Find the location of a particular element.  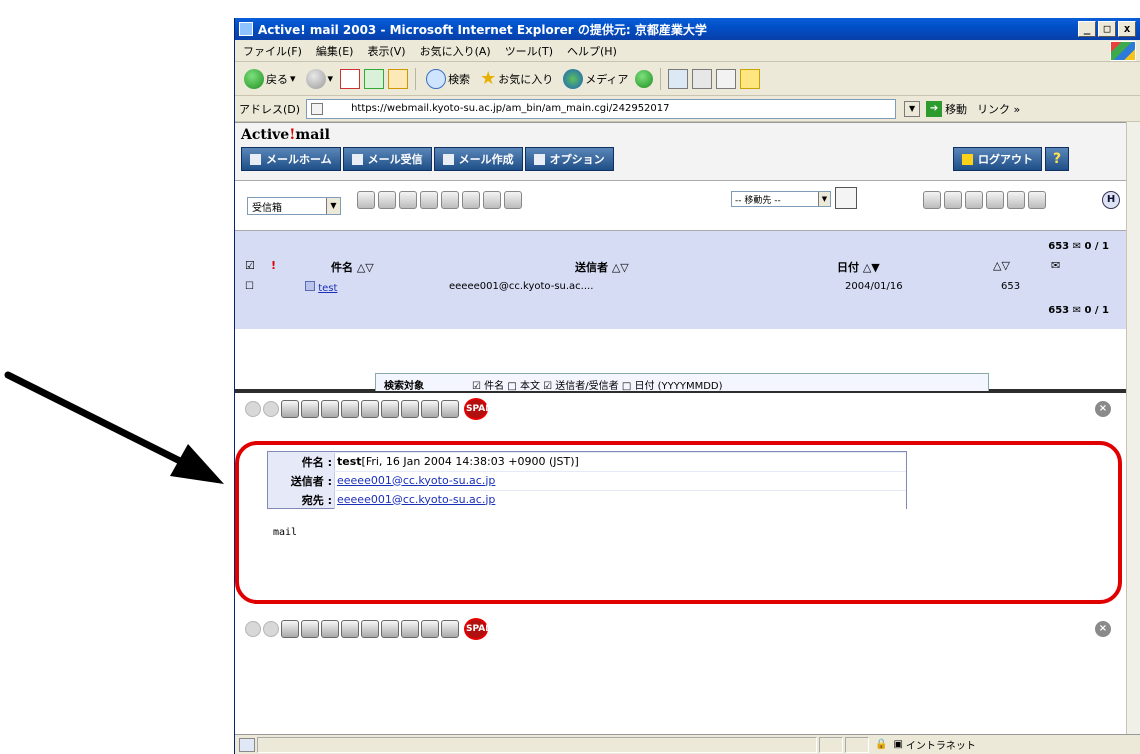

to-link: eeeee001@cc.kyoto-su.ac.jp is located at coordinates (416, 499).